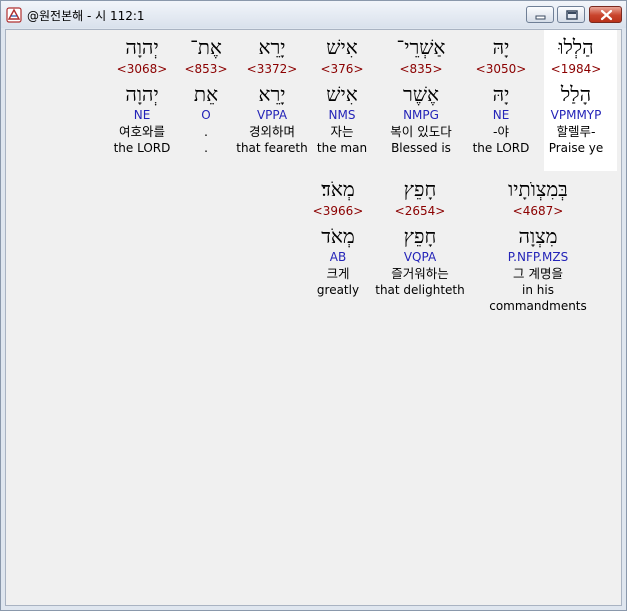 This screenshot has height=611, width=627. I want to click on strong-number: <4687>, so click(538, 211).